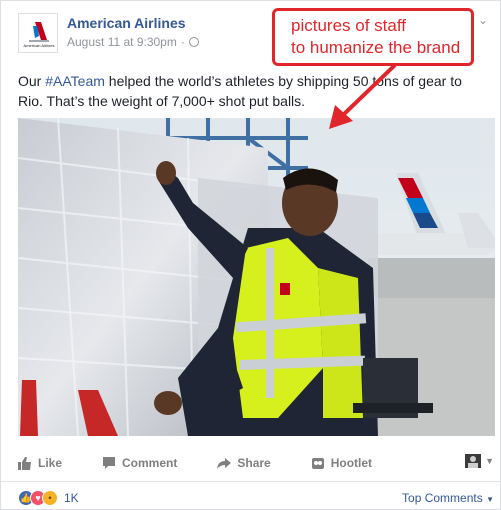 This screenshot has width=501, height=510. I want to click on hootlet-button: Hootlet, so click(341, 463).